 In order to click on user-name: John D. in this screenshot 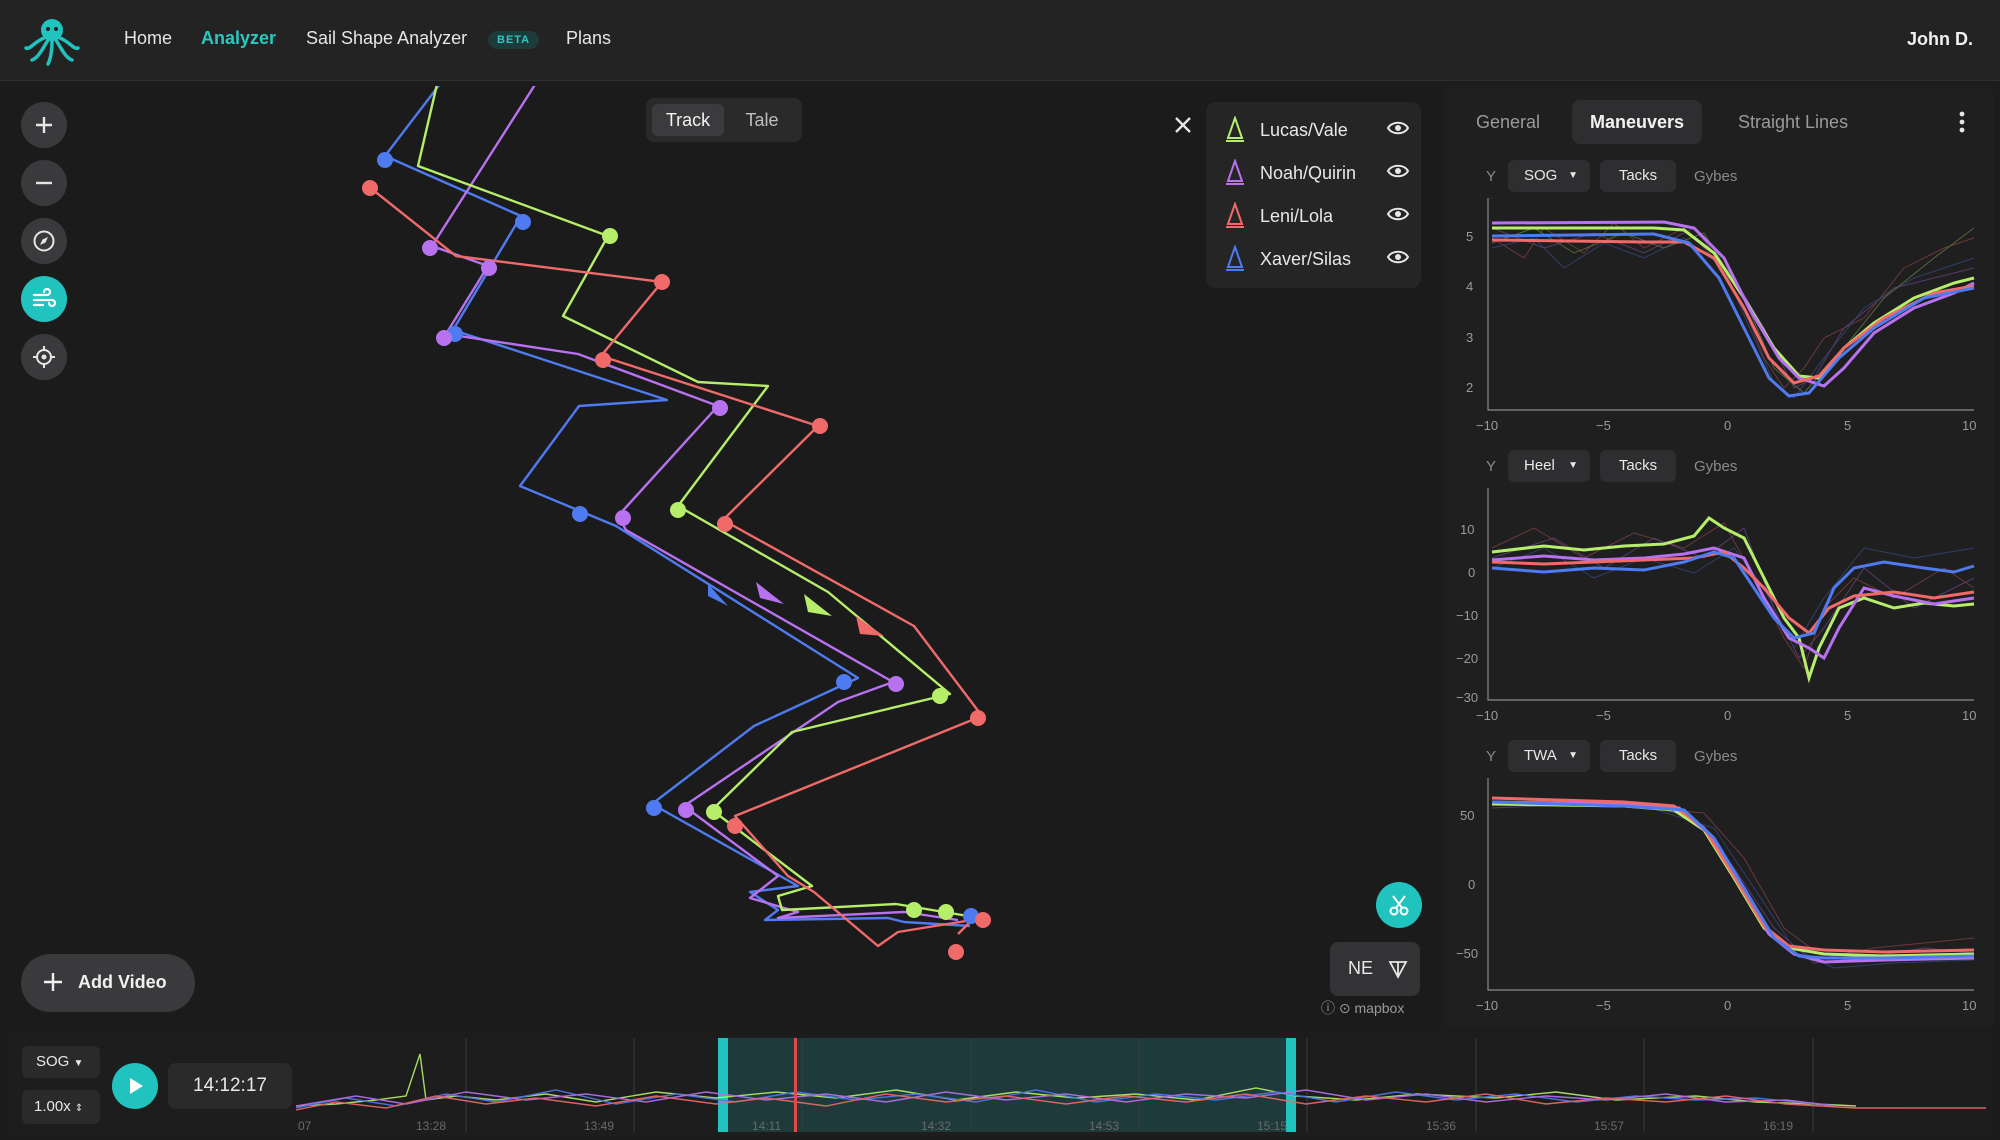, I will do `click(1940, 39)`.